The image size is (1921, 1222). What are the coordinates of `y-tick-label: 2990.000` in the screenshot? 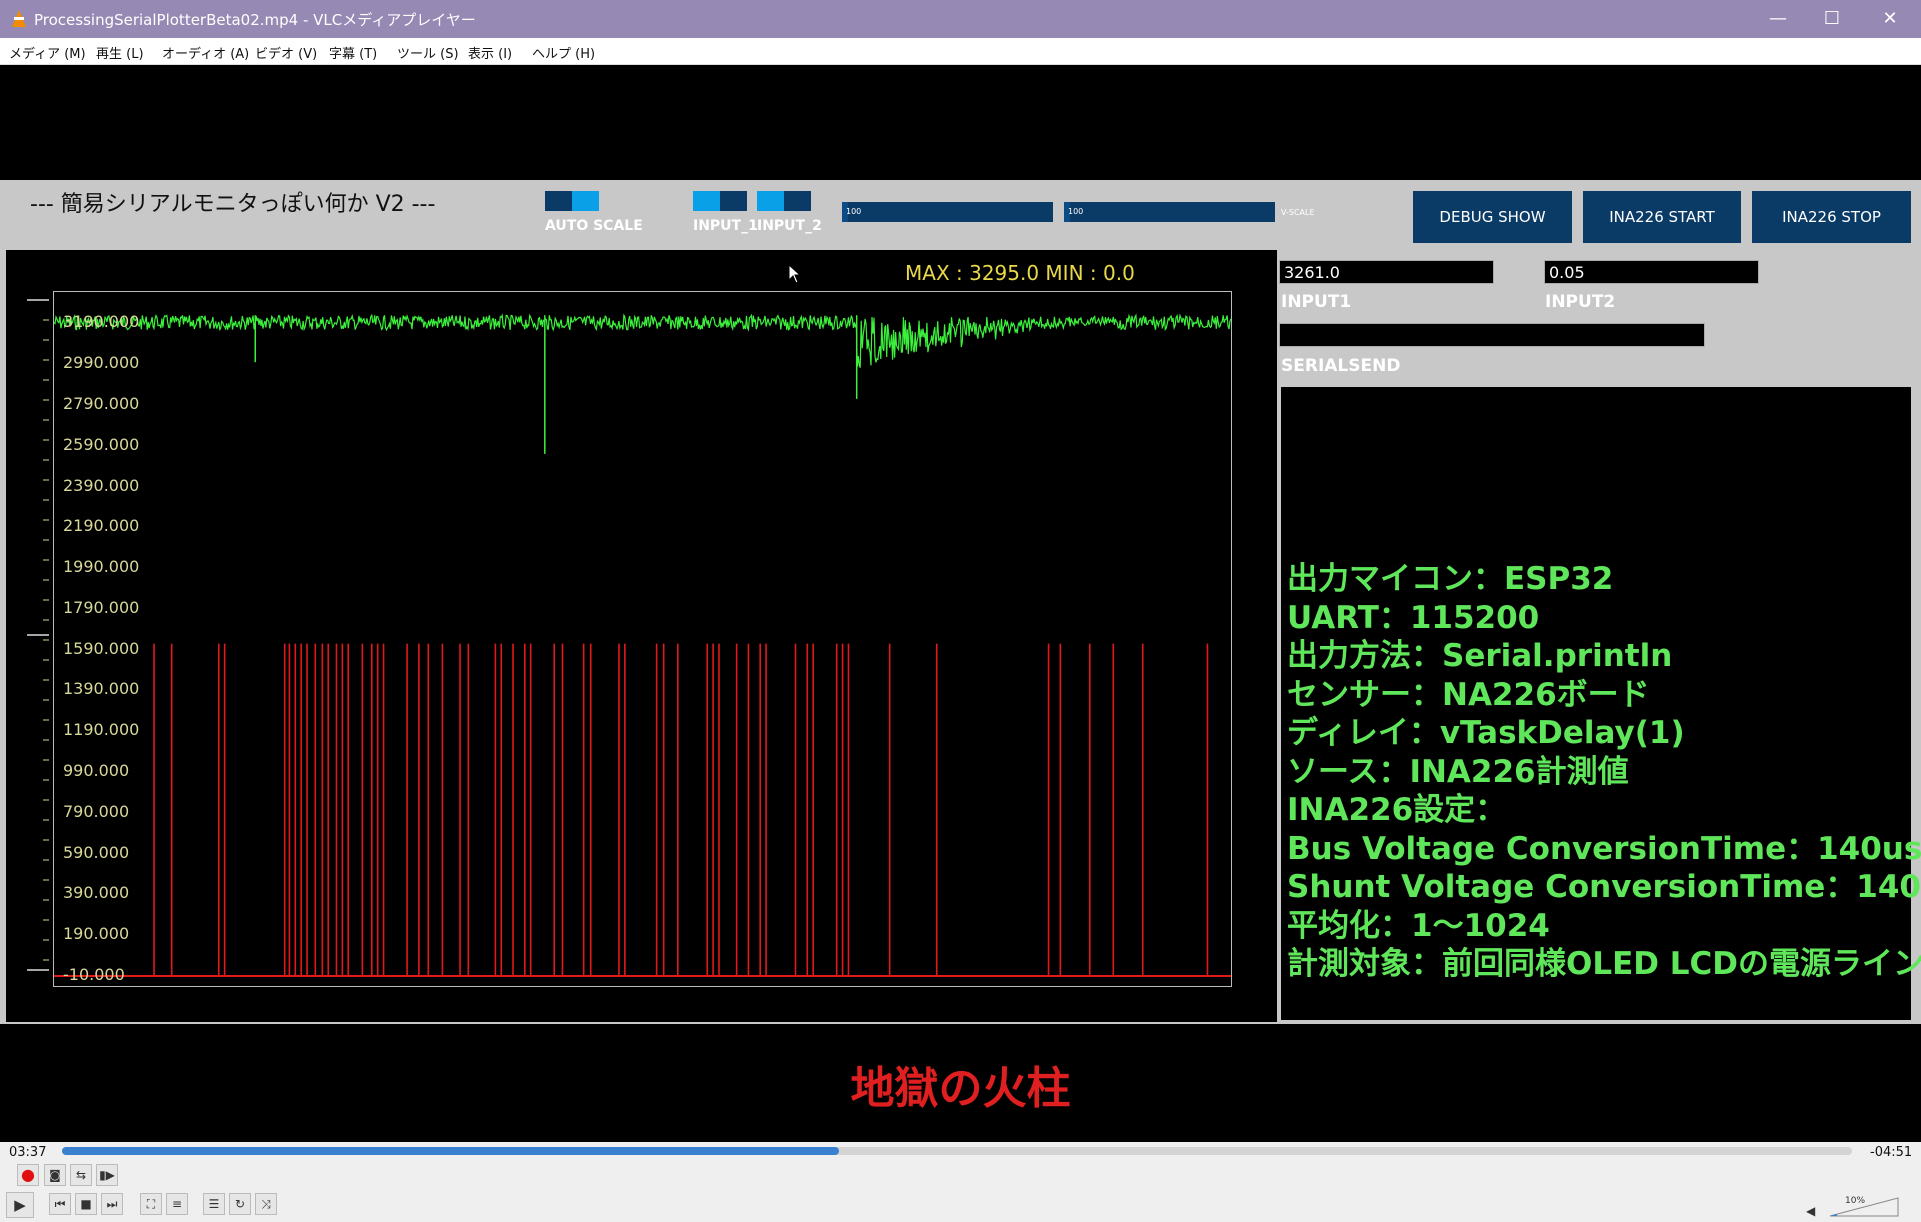 It's located at (101, 363).